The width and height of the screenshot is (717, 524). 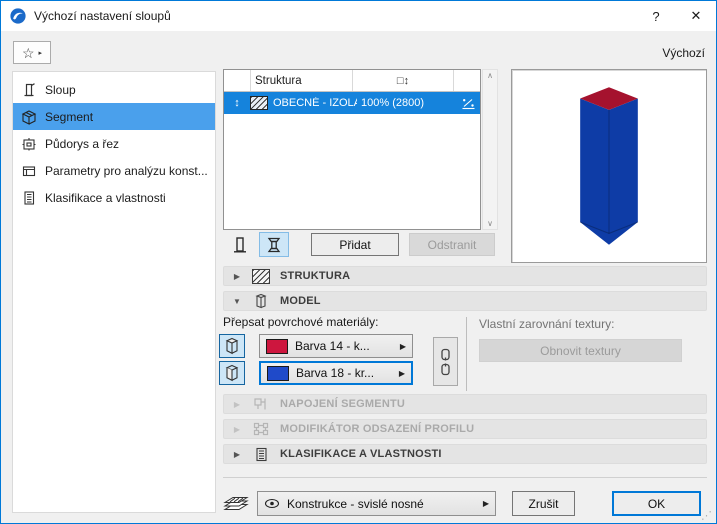 What do you see at coordinates (490, 223) in the screenshot?
I see `scroll-down-icon: ∨` at bounding box center [490, 223].